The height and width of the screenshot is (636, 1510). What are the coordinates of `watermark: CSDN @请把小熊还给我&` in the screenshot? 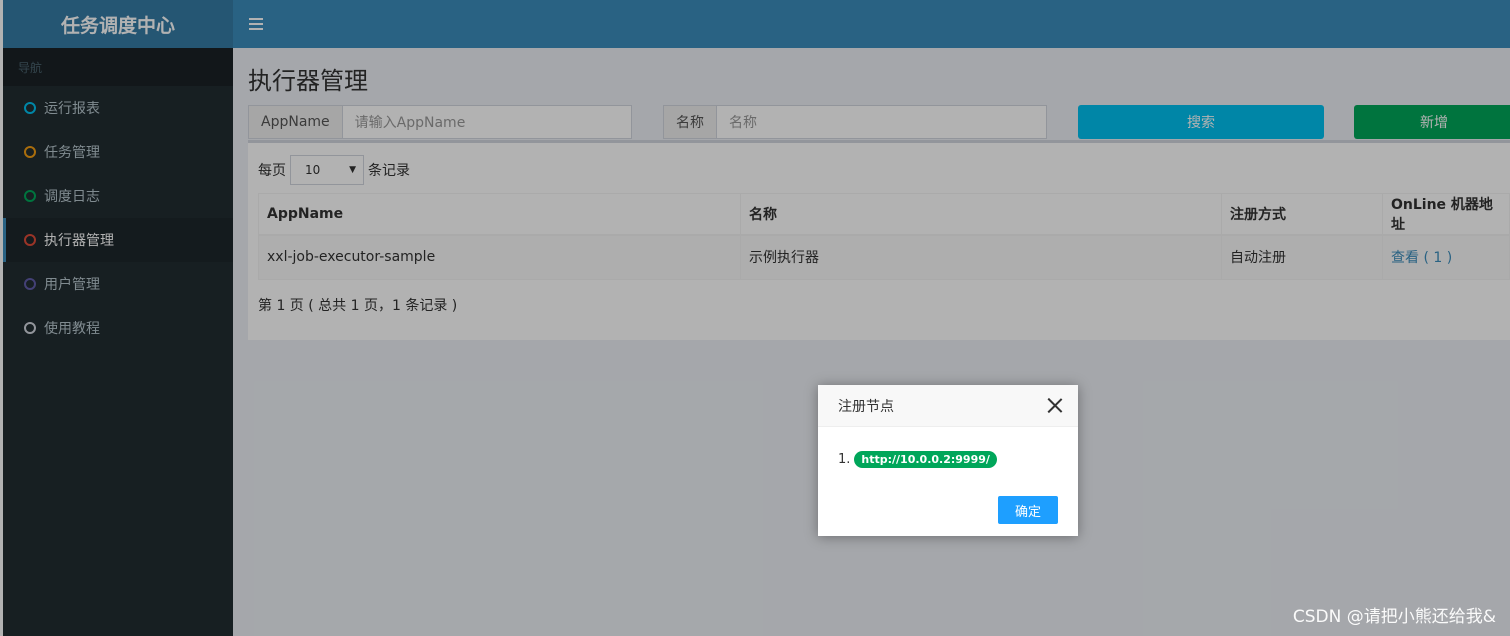 It's located at (1394, 617).